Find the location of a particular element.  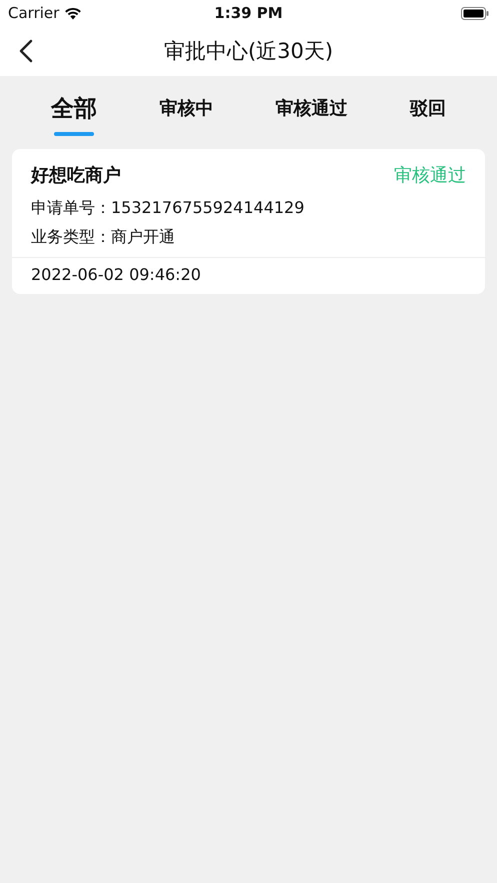

back-icon is located at coordinates (26, 51).